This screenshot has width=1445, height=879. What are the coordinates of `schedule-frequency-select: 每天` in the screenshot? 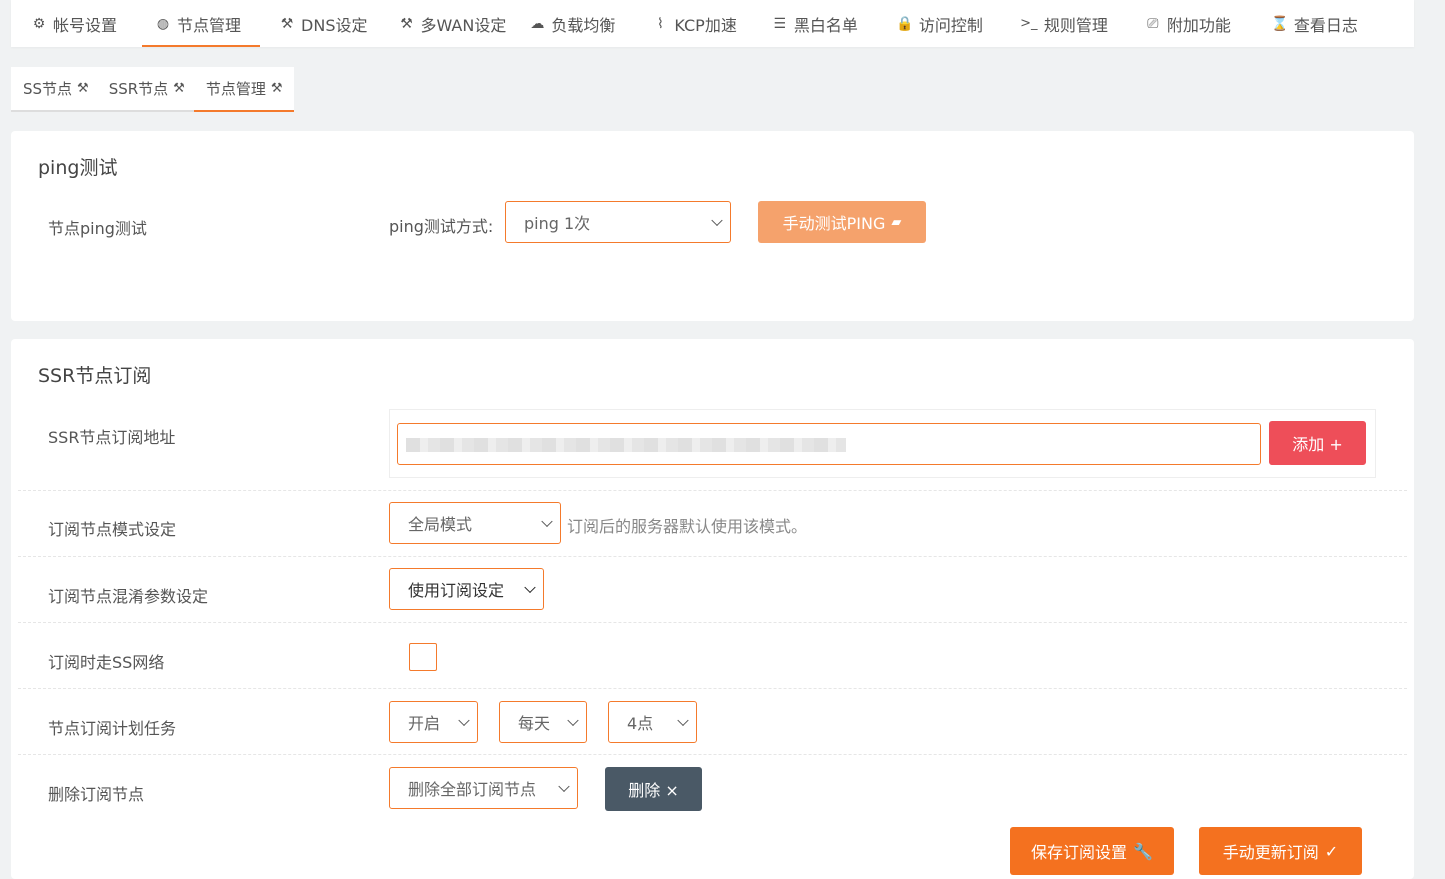 It's located at (543, 722).